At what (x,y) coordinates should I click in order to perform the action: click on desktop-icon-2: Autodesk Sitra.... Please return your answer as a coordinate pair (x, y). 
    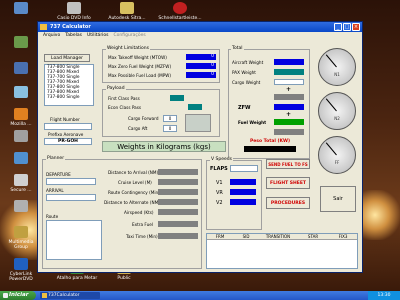
    Looking at the image, I should click on (127, 11).